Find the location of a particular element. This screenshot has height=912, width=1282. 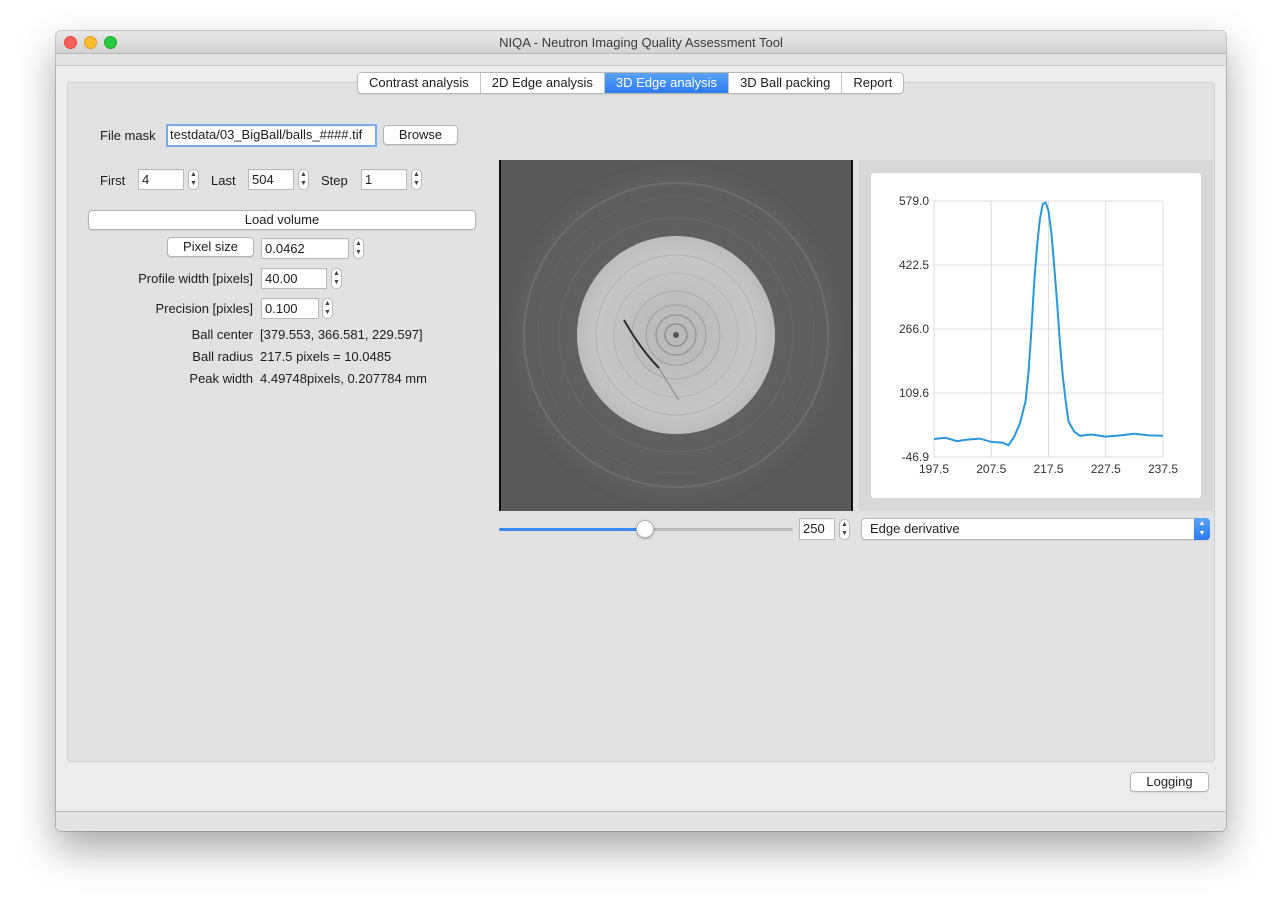

pixel-size-input: 0.0462 is located at coordinates (305, 248).